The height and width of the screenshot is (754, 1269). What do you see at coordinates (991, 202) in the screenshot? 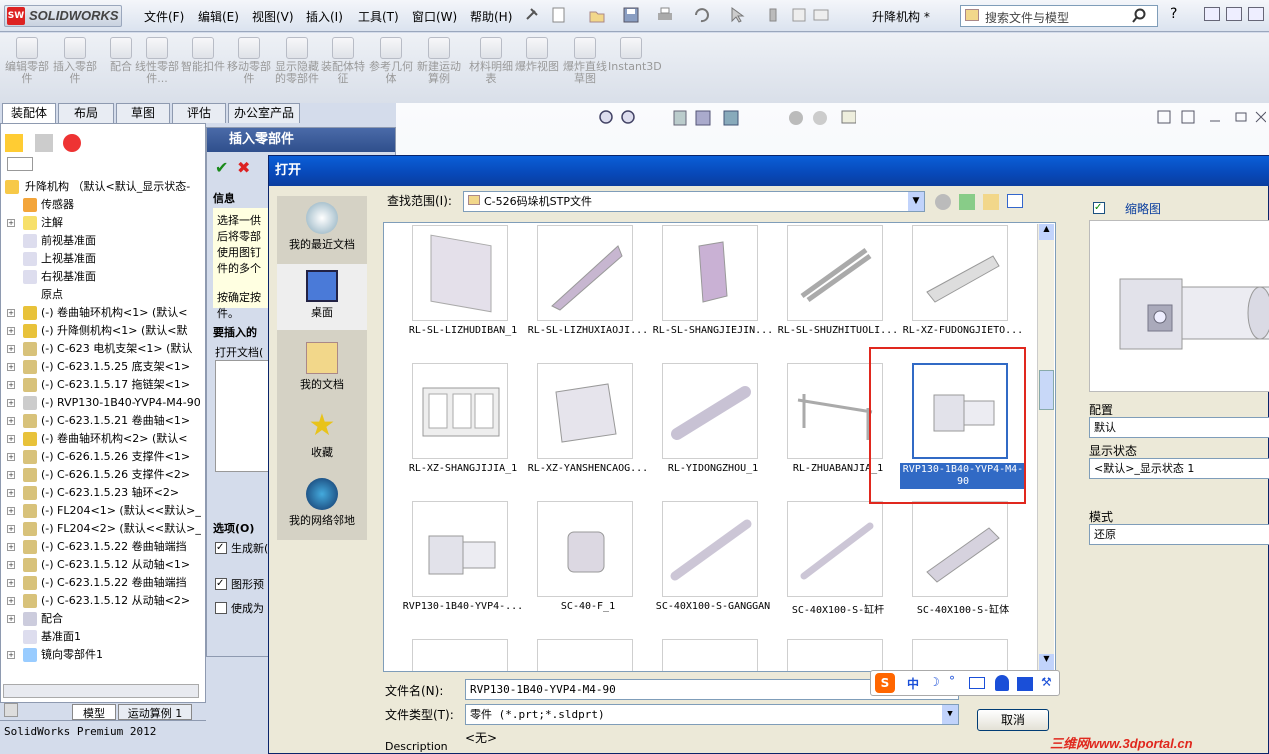
I see `new-folder-icon` at bounding box center [991, 202].